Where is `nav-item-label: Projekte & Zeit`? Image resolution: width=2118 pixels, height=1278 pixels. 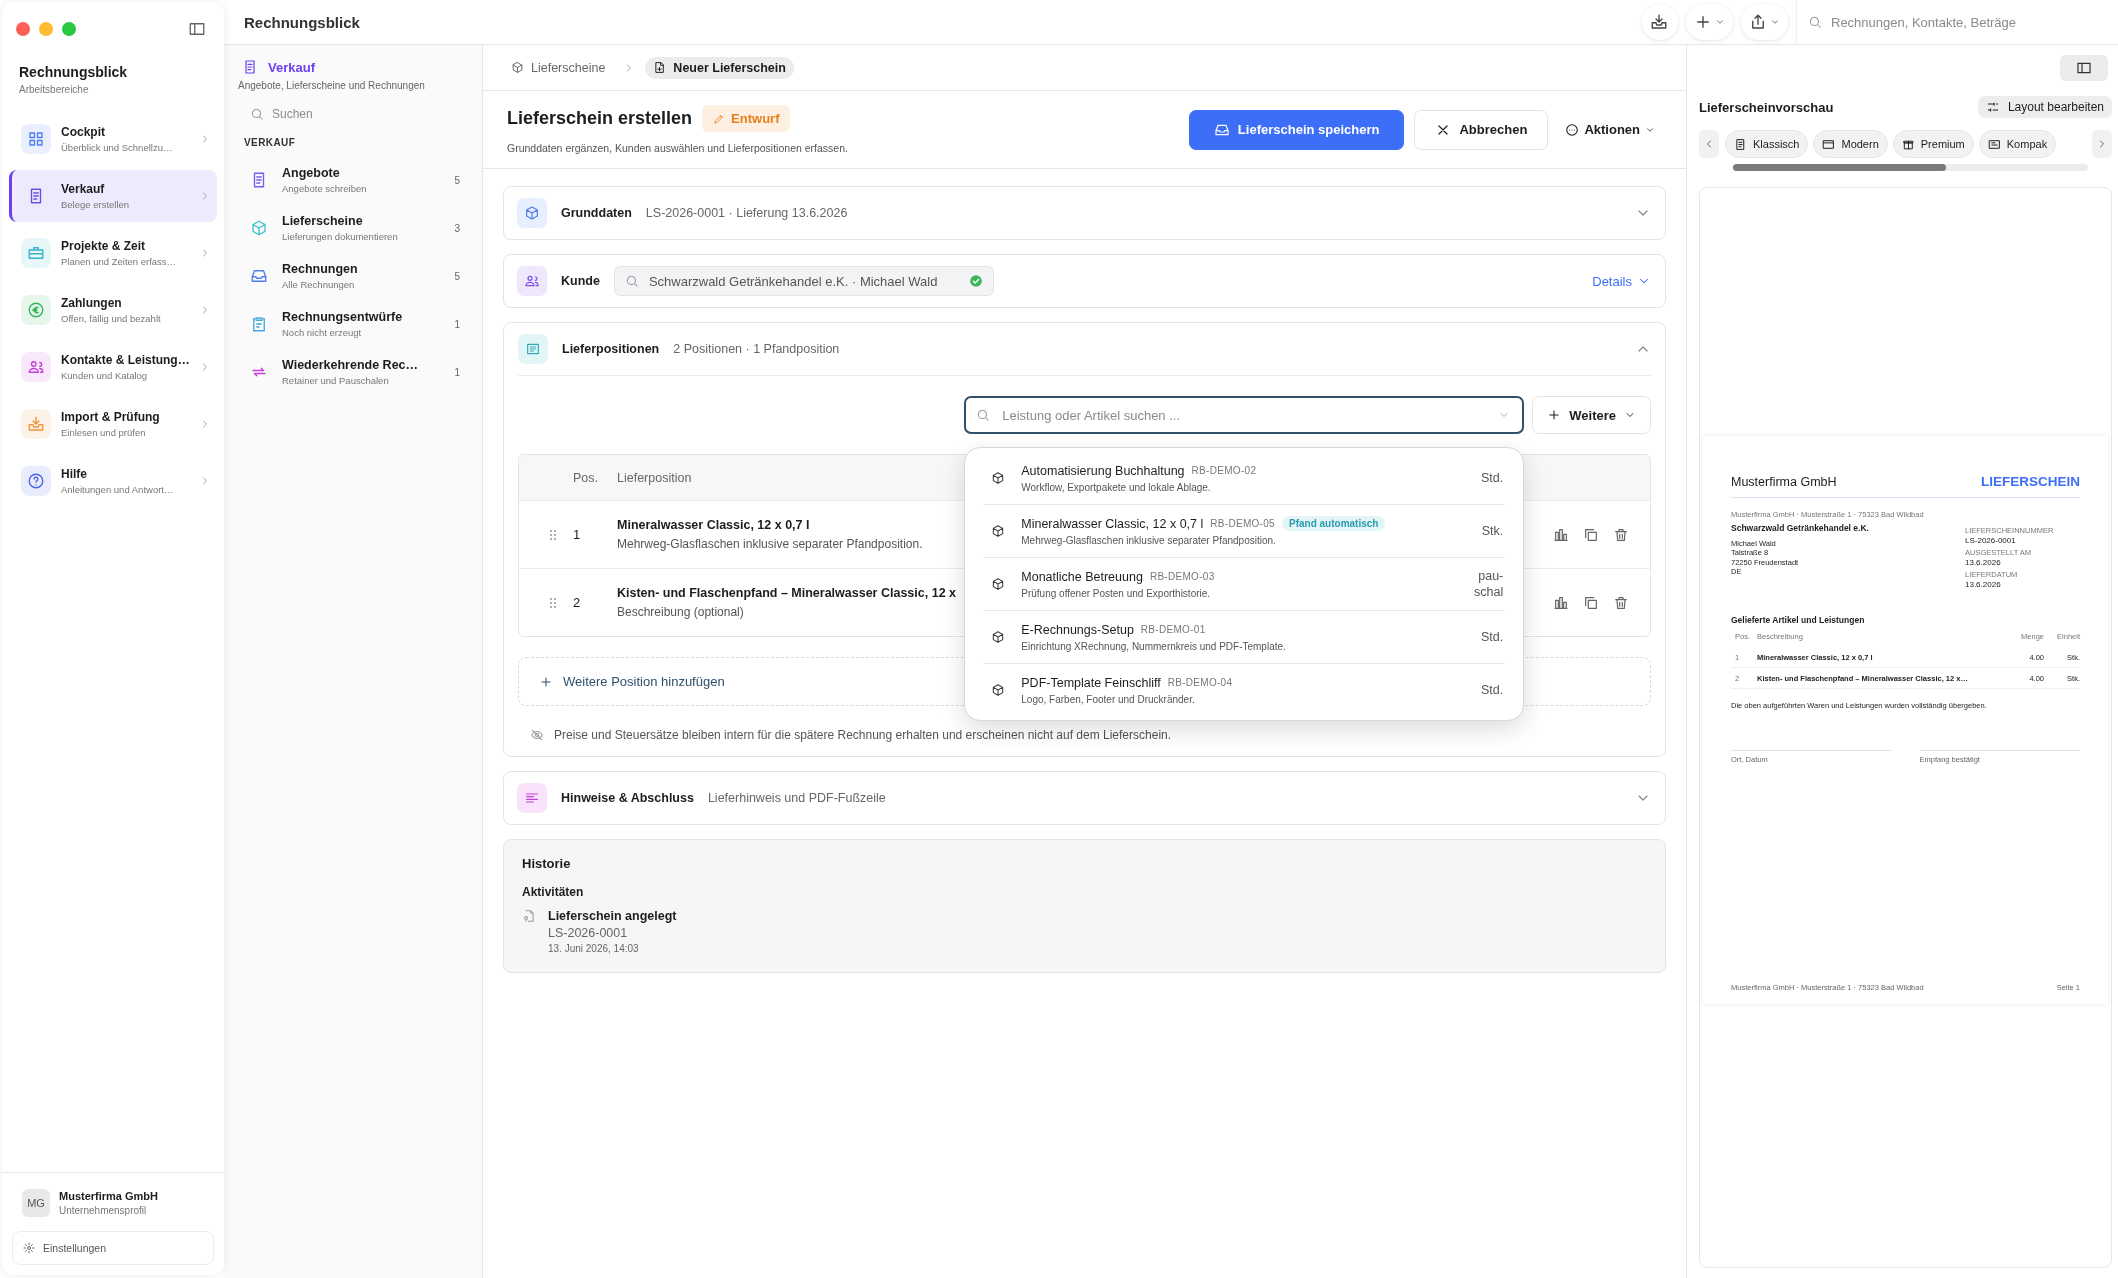 nav-item-label: Projekte & Zeit is located at coordinates (104, 246).